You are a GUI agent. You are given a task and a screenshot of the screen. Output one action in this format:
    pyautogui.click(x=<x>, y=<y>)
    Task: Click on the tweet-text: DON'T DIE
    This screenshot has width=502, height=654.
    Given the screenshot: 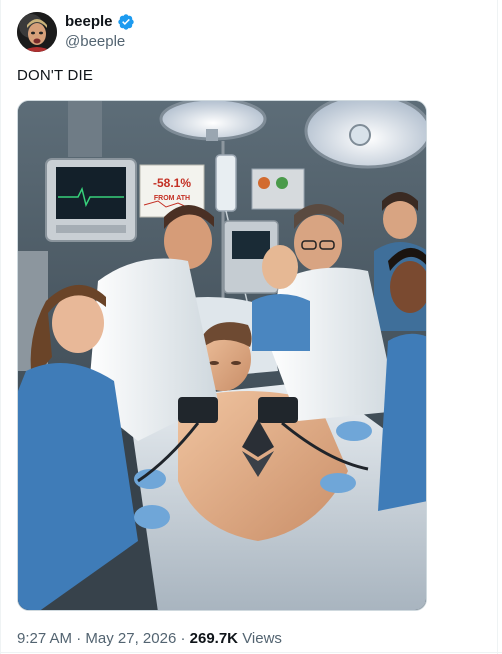 What is the action you would take?
    pyautogui.click(x=55, y=75)
    